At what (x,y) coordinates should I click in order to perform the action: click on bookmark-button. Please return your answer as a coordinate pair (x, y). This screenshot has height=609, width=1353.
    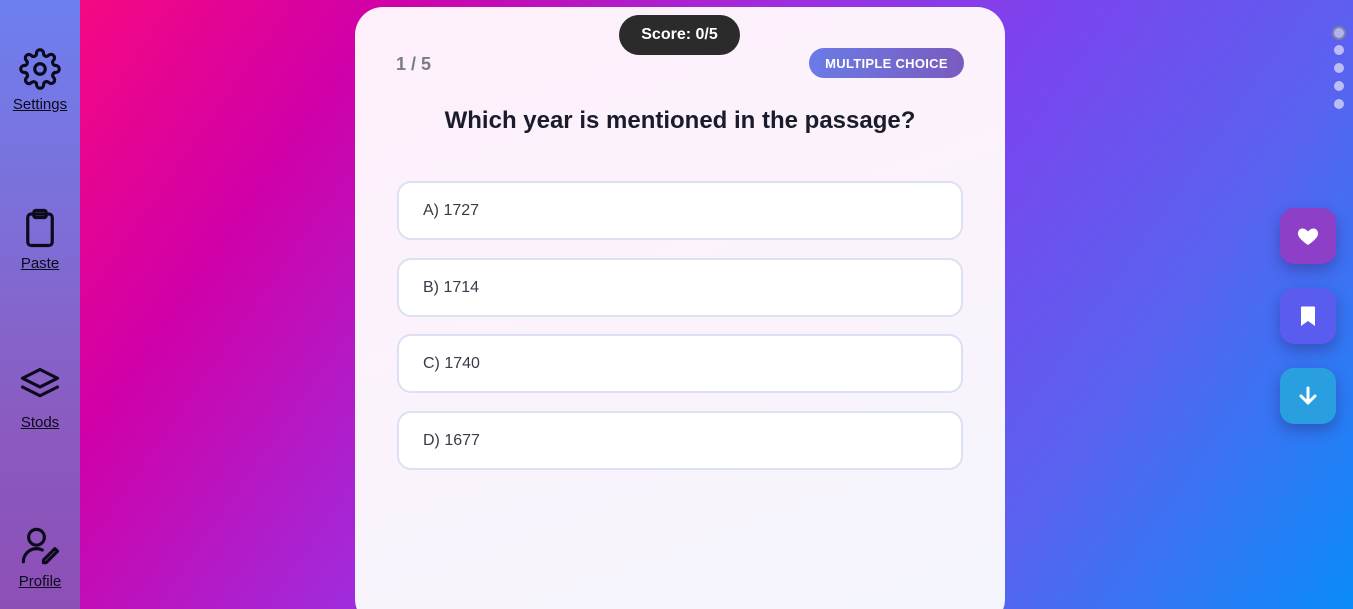
    Looking at the image, I should click on (1308, 316).